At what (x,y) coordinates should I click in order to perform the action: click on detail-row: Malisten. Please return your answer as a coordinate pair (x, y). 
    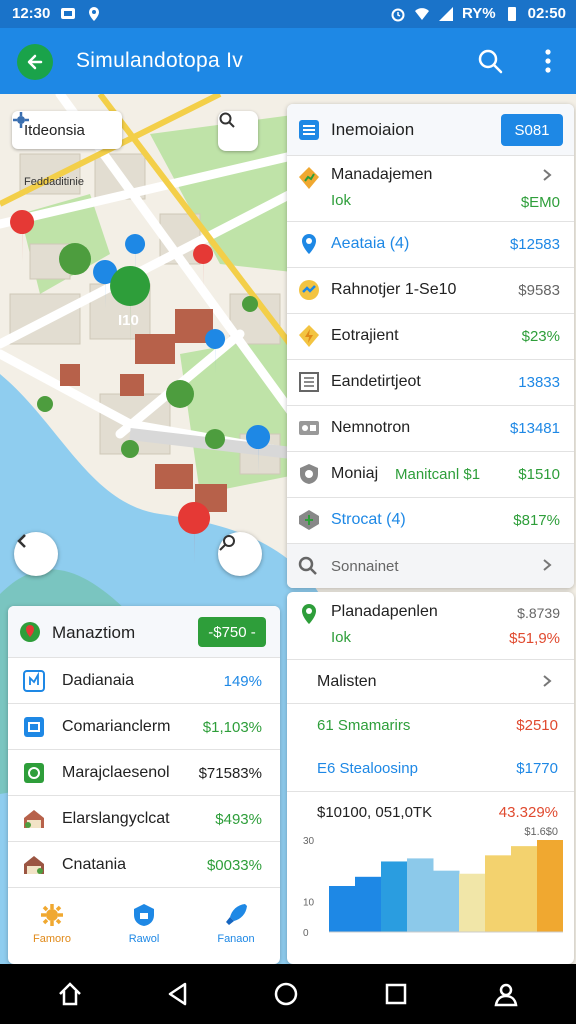
    Looking at the image, I should click on (430, 682).